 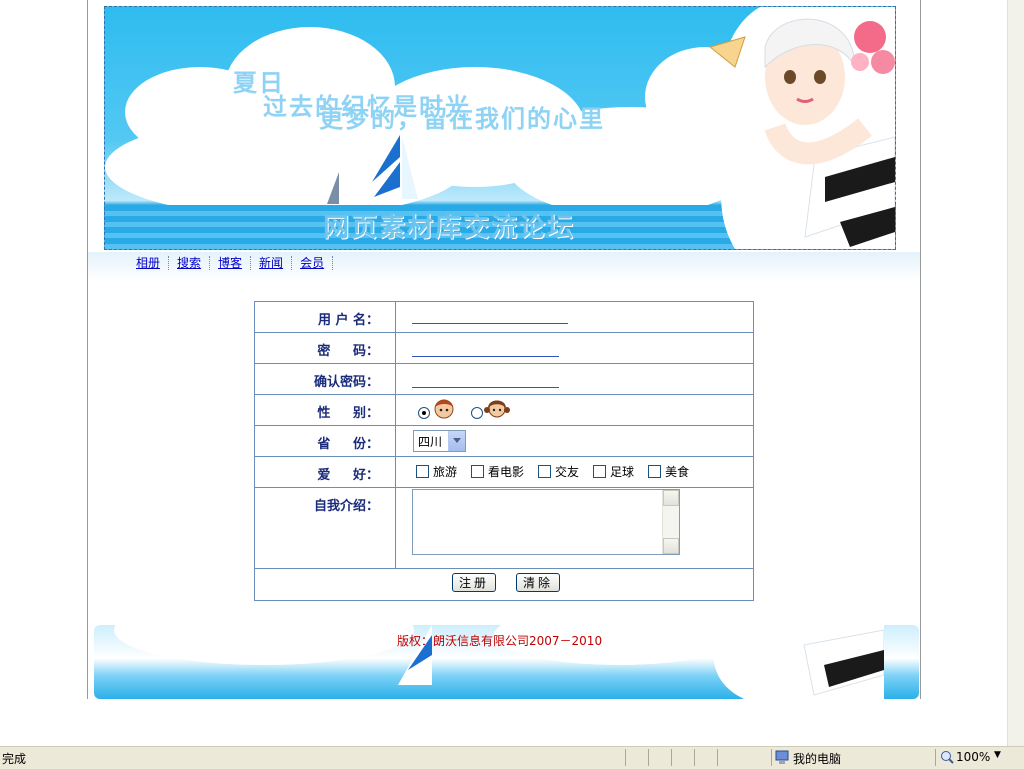 I want to click on username-row: 用 户 名：, so click(x=504, y=317).